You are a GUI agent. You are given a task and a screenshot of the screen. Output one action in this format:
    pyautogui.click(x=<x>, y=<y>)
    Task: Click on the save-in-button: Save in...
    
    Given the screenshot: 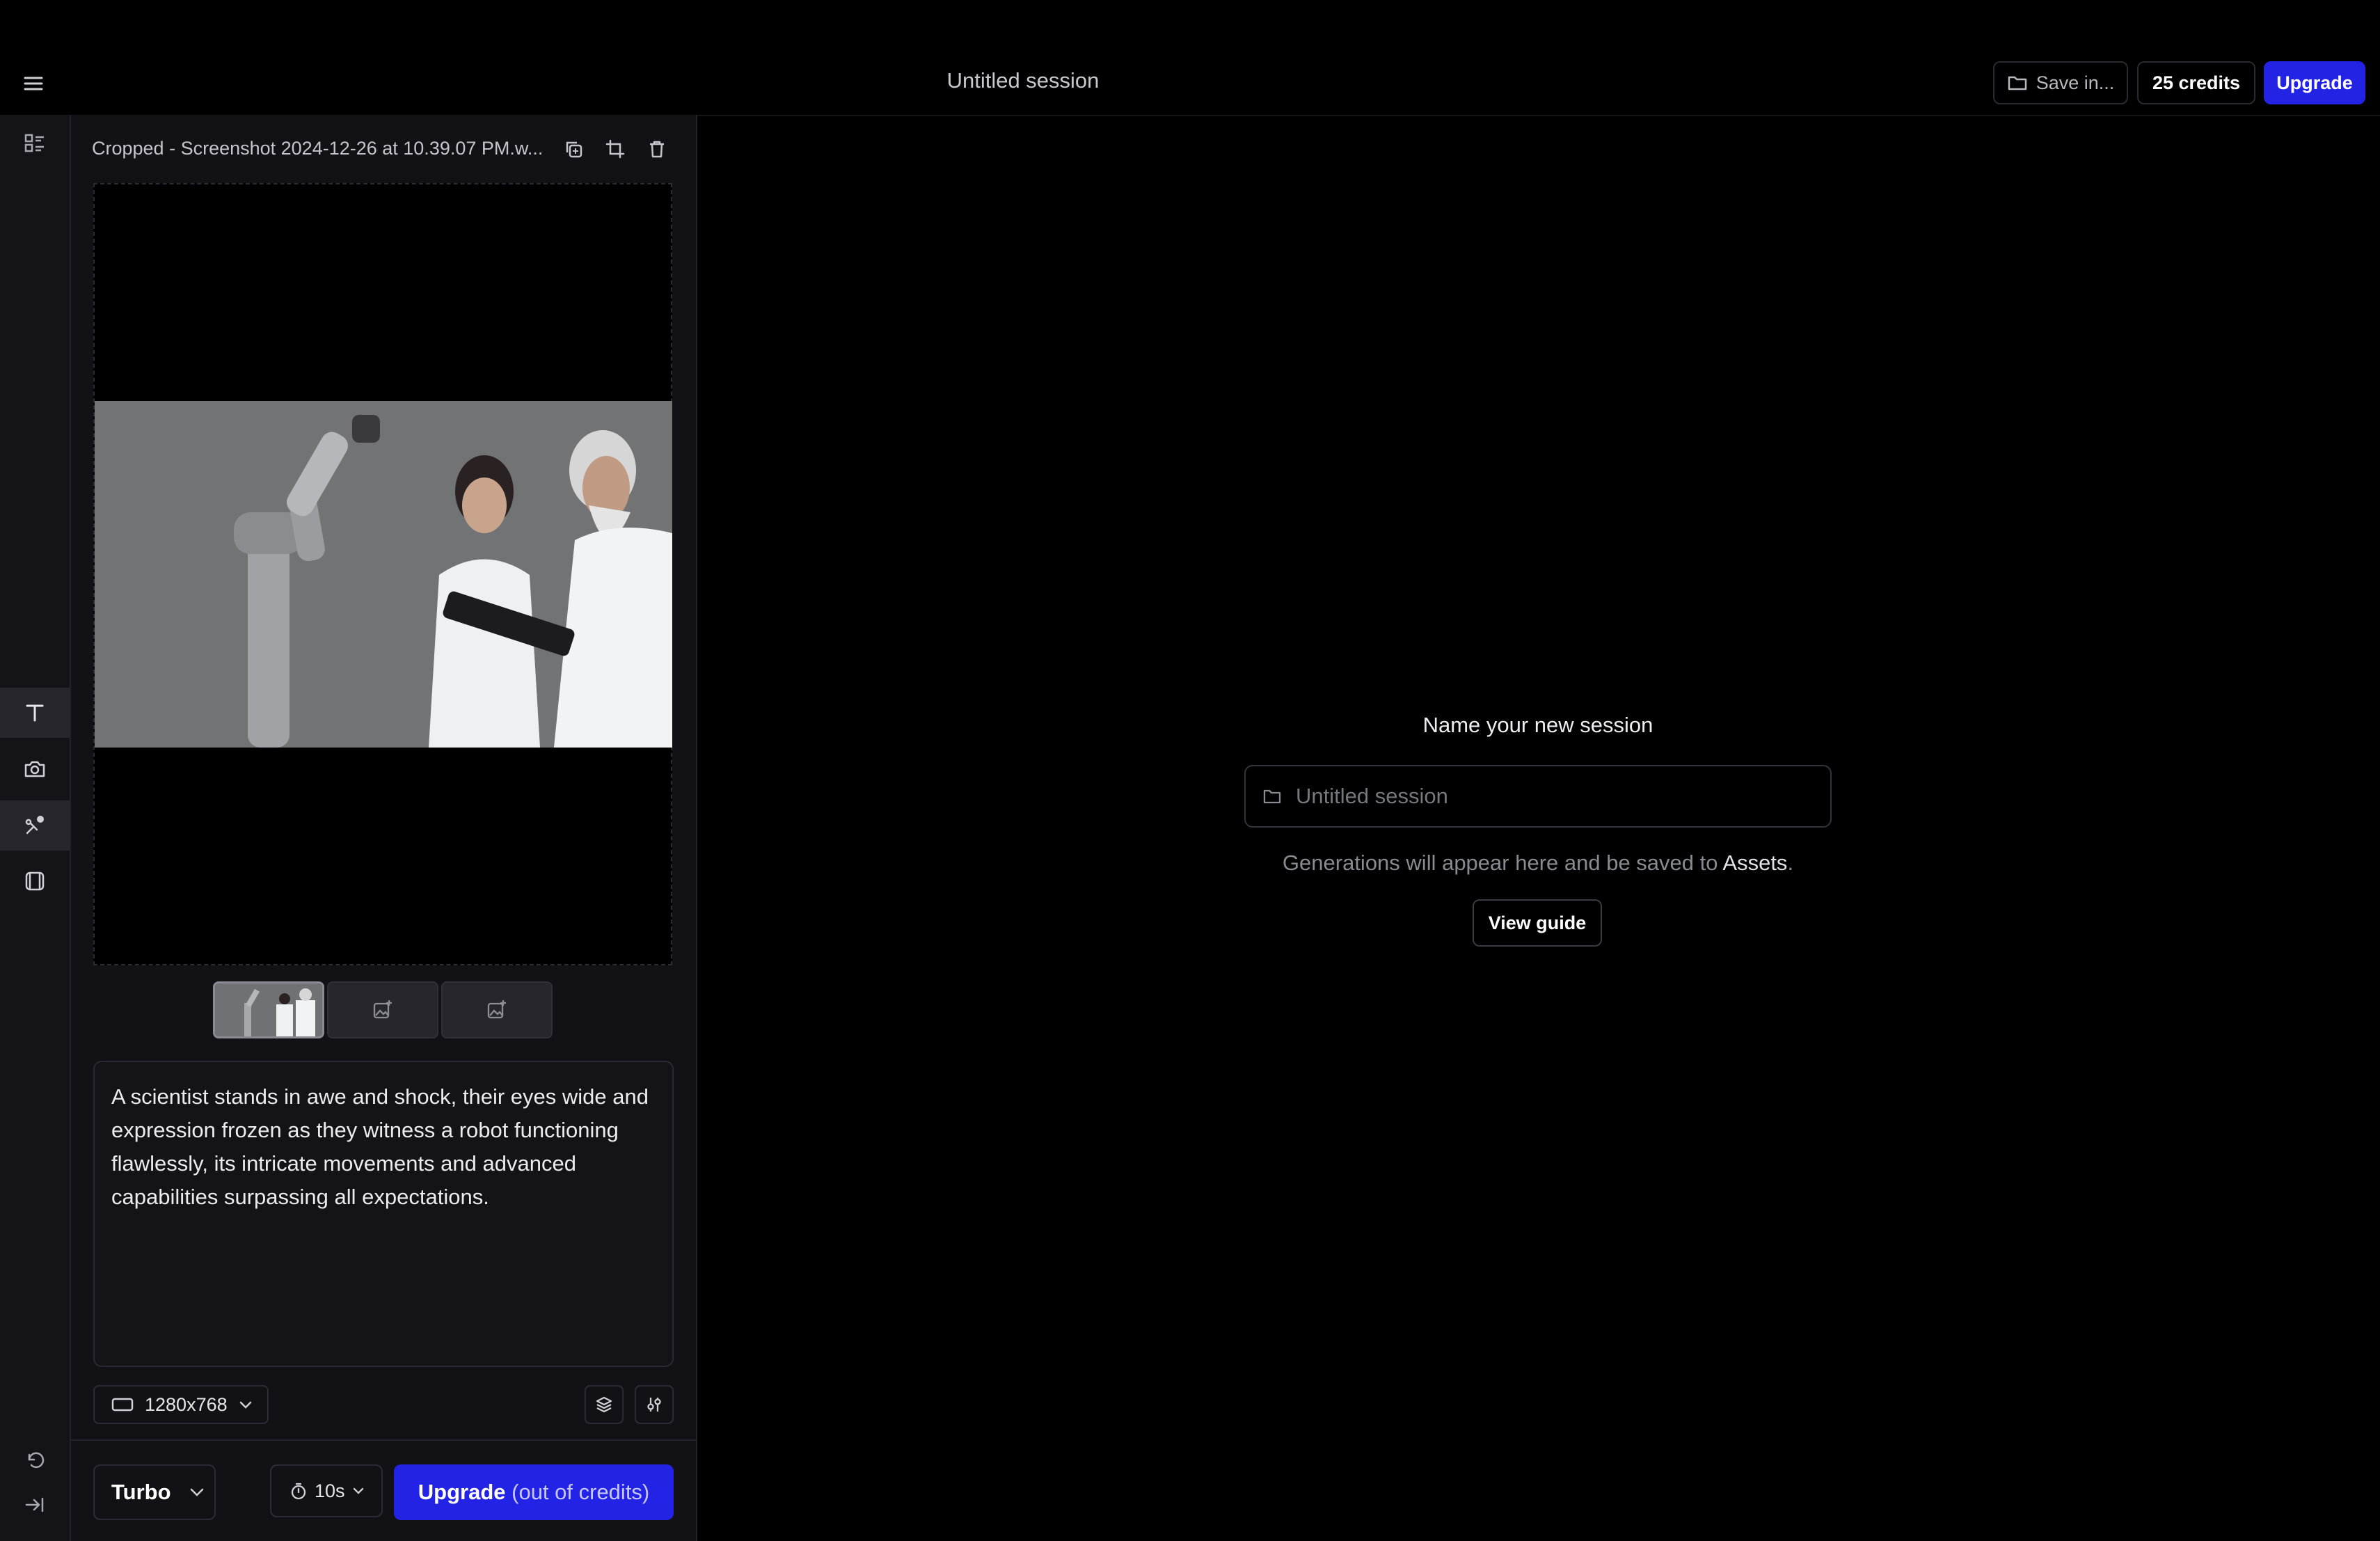 What is the action you would take?
    pyautogui.click(x=2060, y=82)
    